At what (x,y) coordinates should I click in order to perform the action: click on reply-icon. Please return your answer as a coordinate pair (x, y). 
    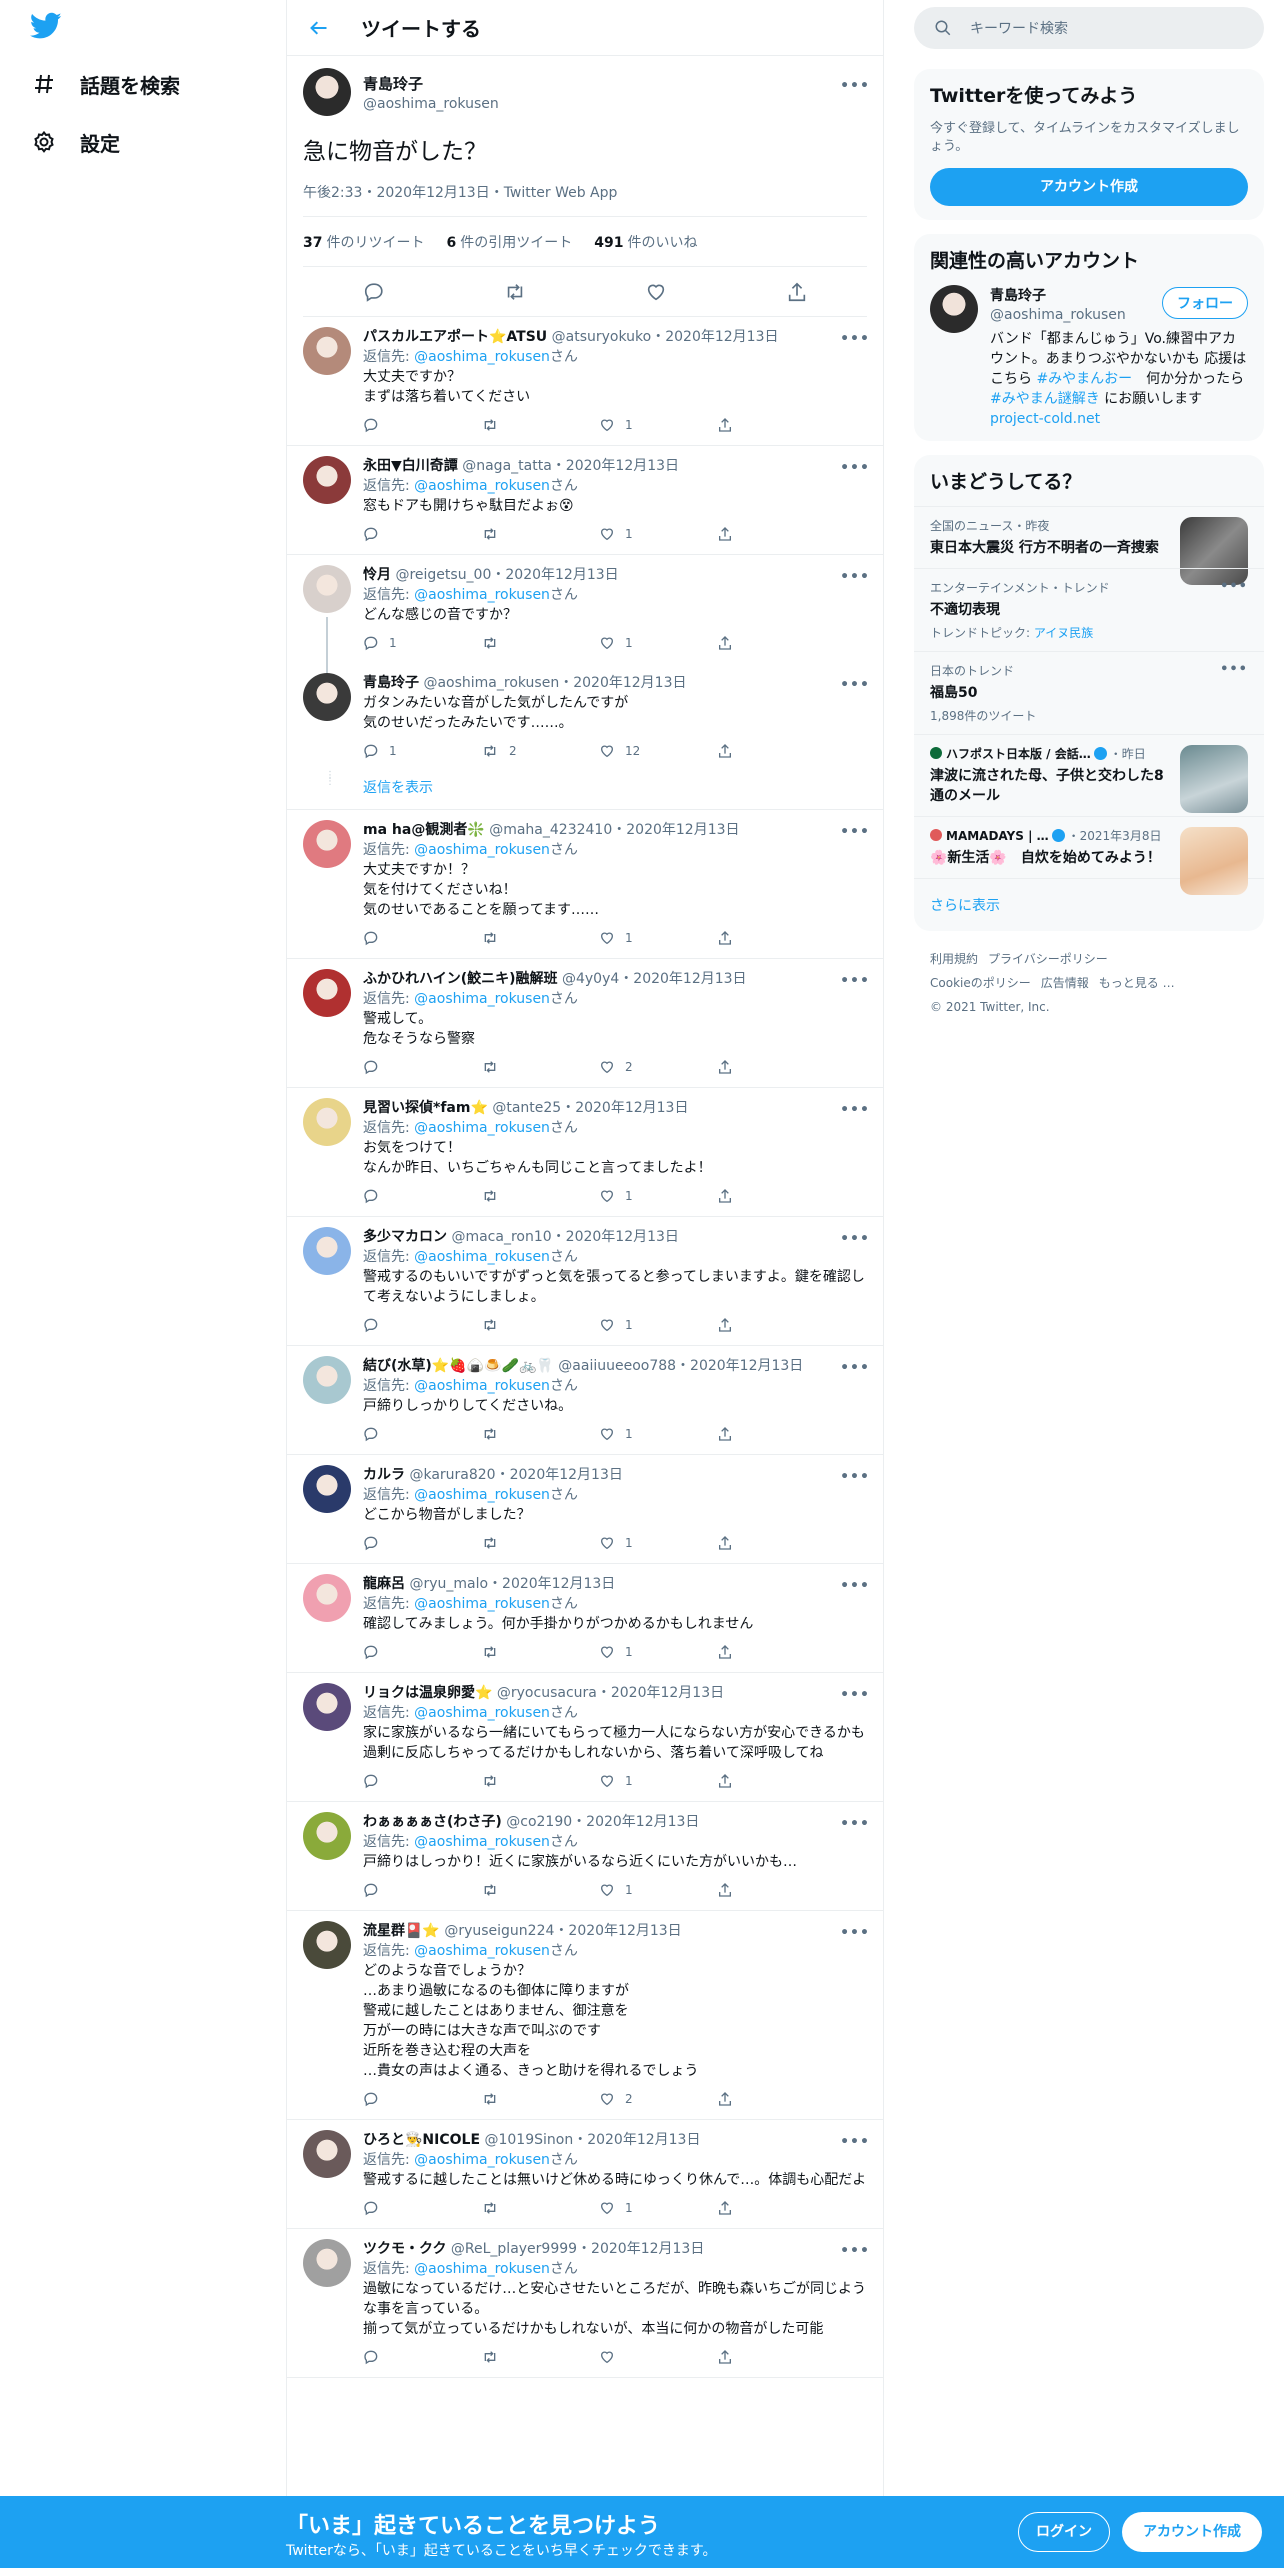
    Looking at the image, I should click on (374, 292).